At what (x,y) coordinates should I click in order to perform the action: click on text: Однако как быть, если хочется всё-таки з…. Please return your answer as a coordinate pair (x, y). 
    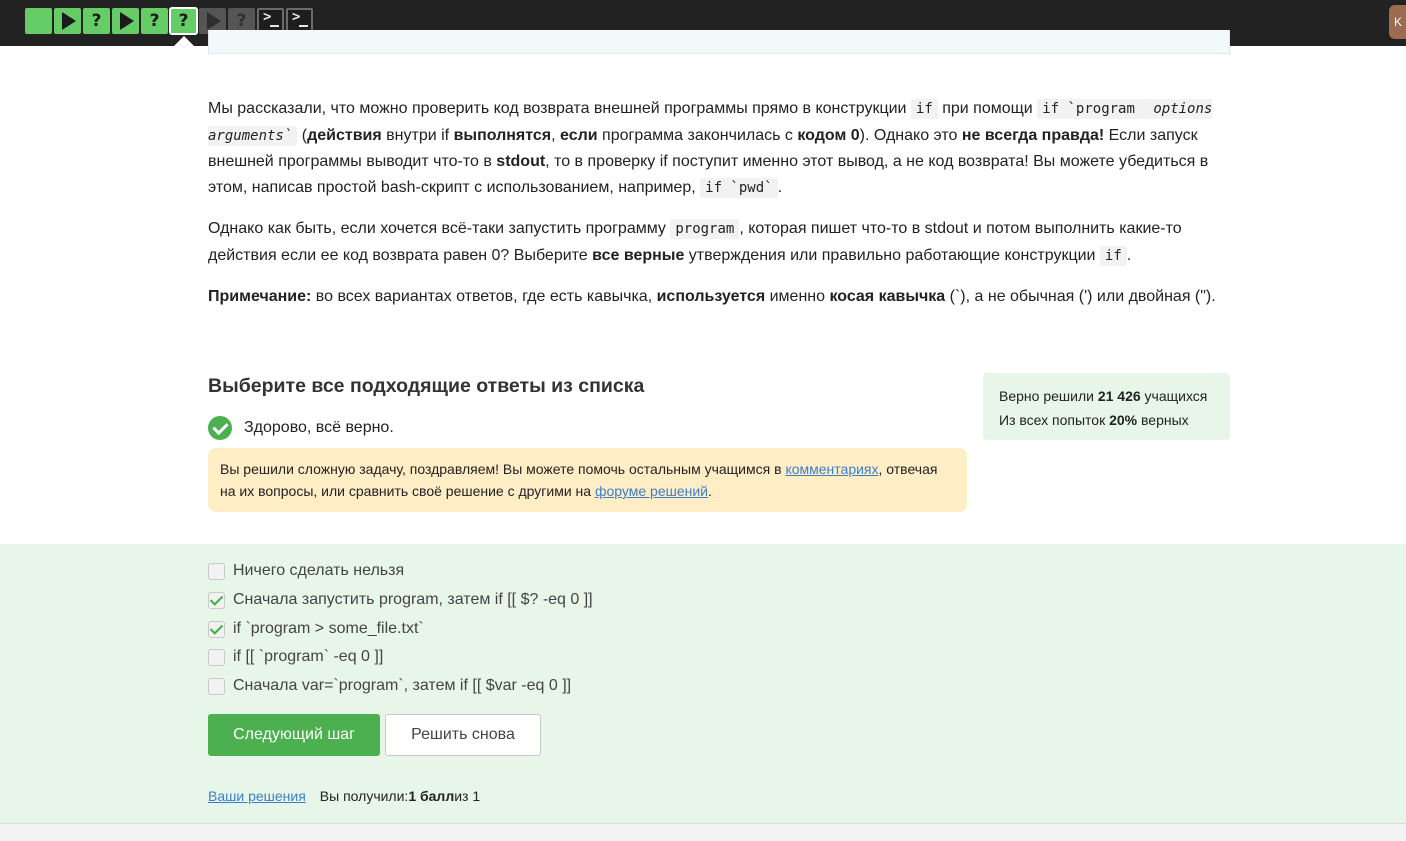
    Looking at the image, I should click on (439, 228).